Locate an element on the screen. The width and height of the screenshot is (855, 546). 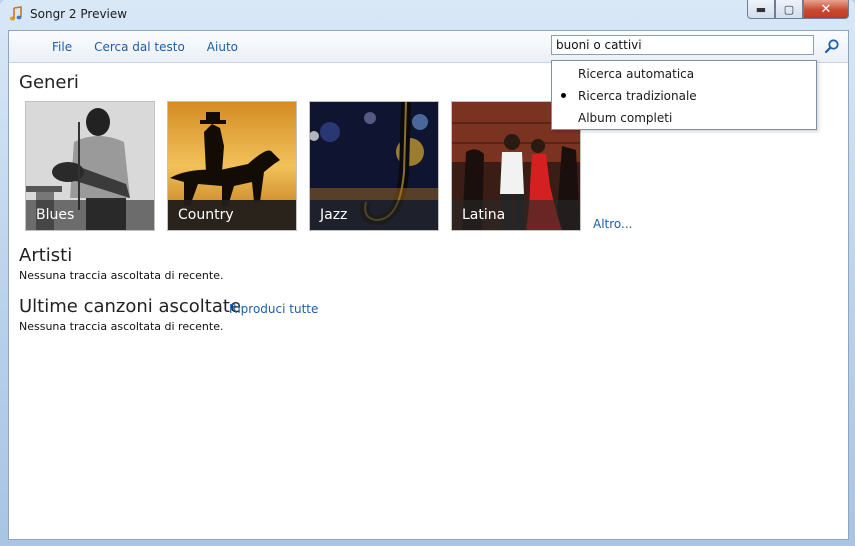
play-all-link: Riproduci tutte is located at coordinates (273, 309).